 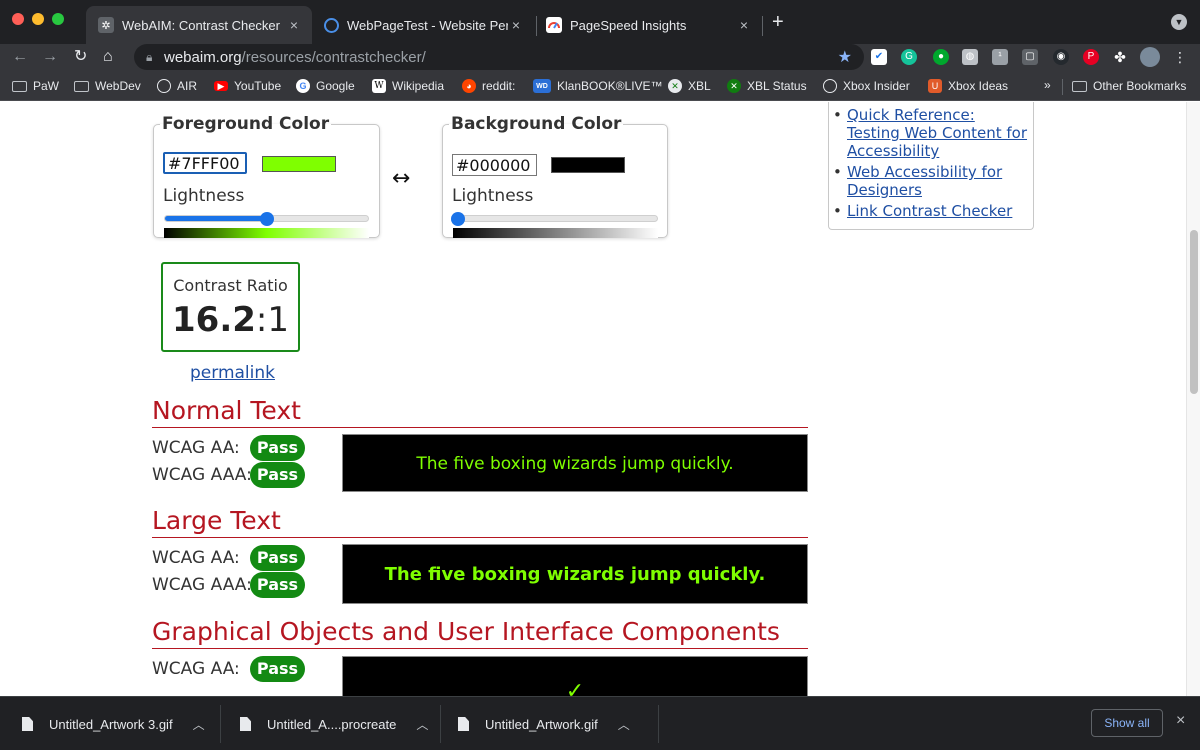 I want to click on github-extension-icon: ◉, so click(x=1061, y=57).